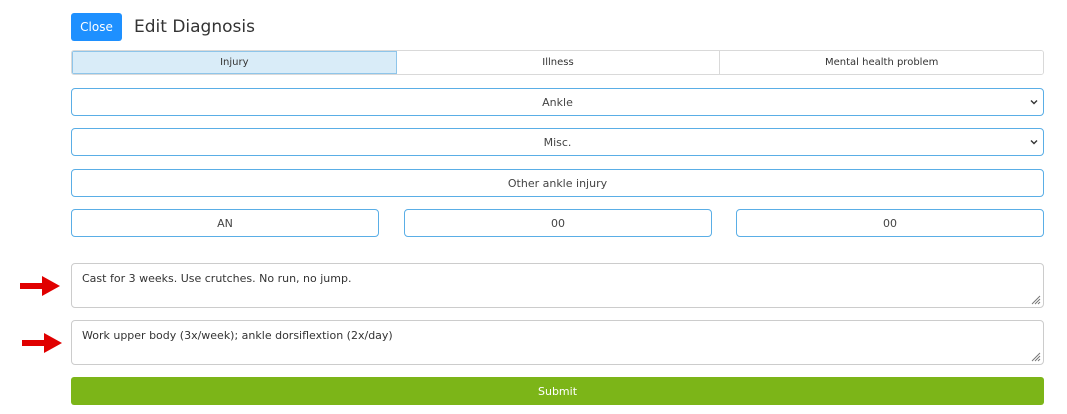 The image size is (1067, 414). Describe the element at coordinates (96, 27) in the screenshot. I see `close-button: Close` at that location.